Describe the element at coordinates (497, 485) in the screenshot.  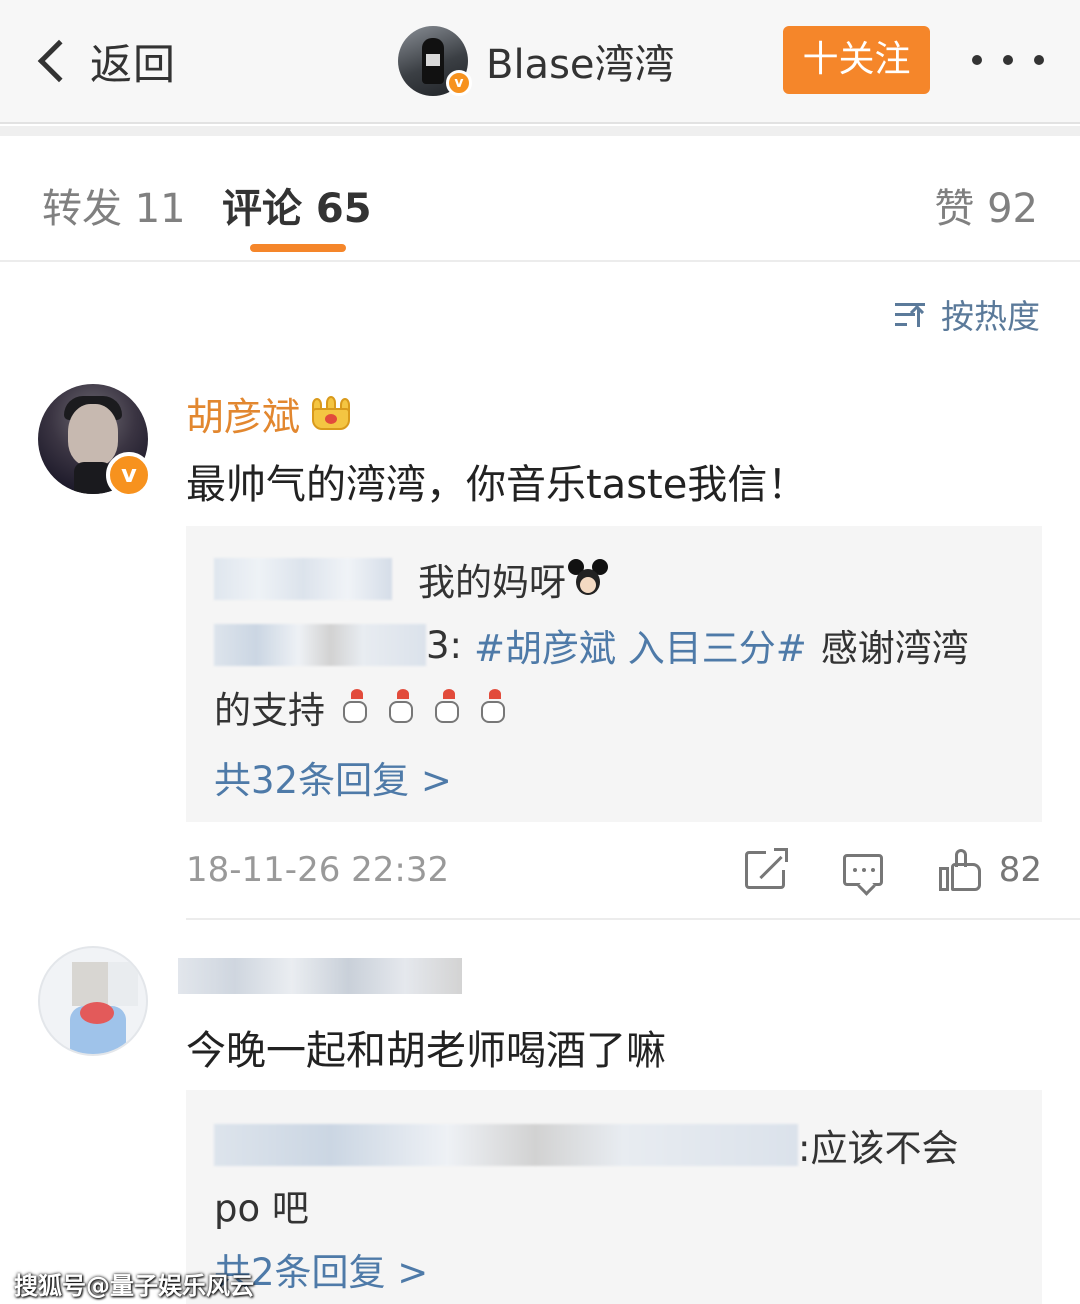
I see `comment-text: 最帅气的湾湾，你音乐taste我信！` at that location.